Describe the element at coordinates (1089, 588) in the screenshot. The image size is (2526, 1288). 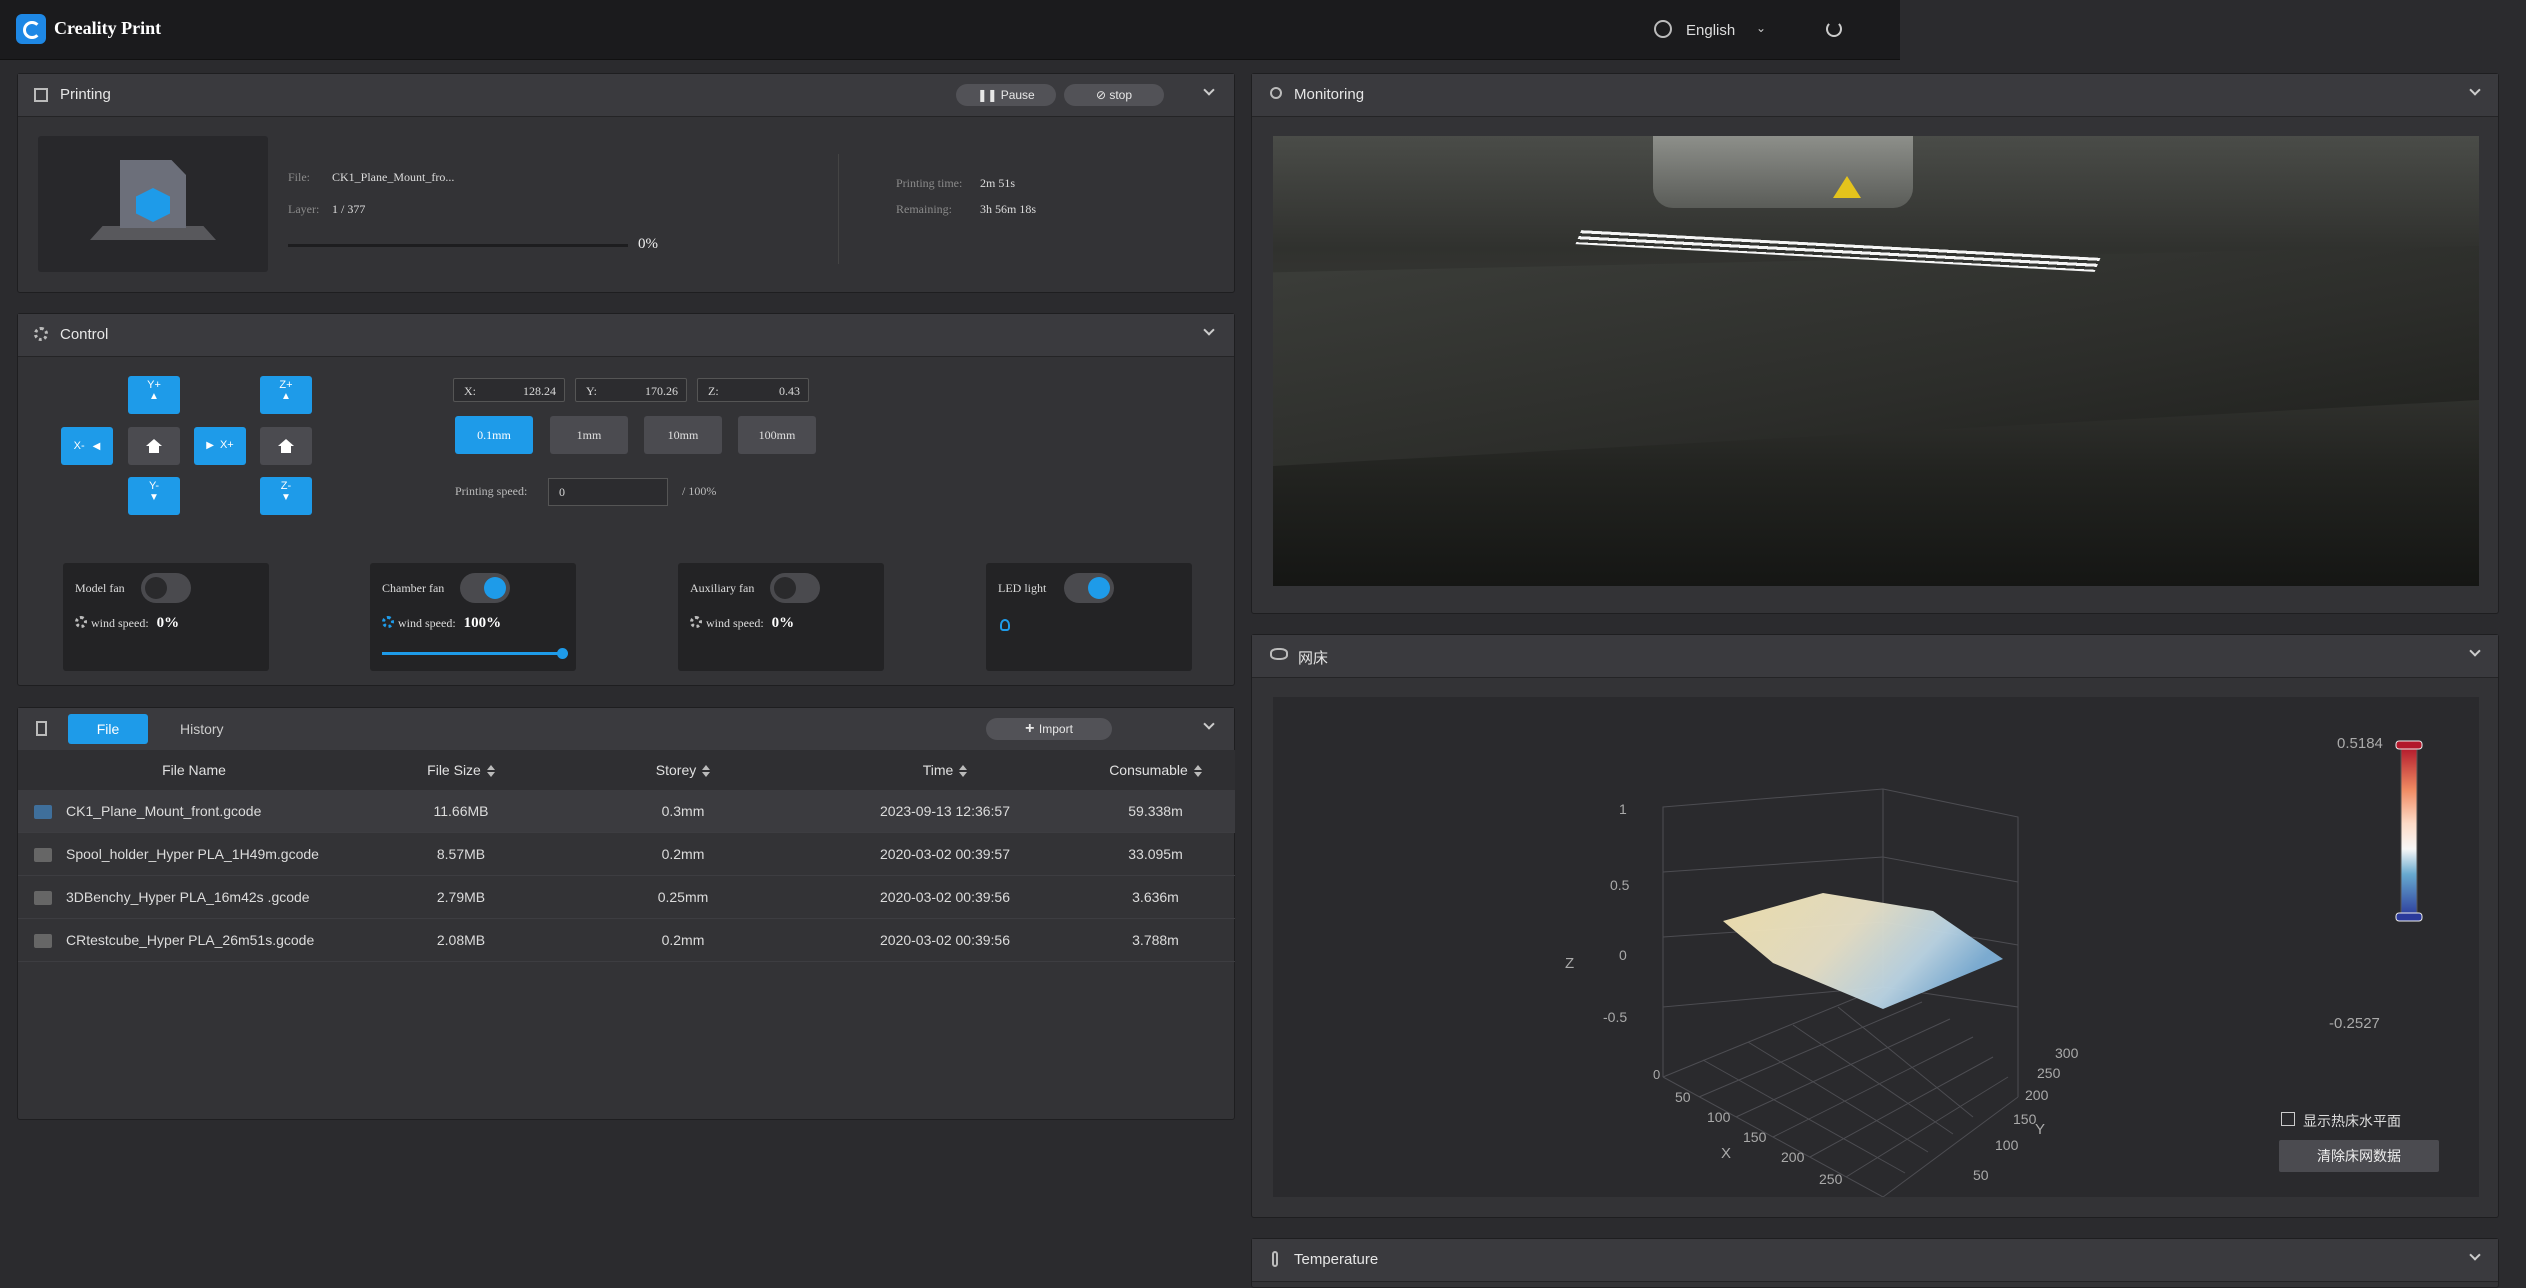
I see `led-light-toggle` at that location.